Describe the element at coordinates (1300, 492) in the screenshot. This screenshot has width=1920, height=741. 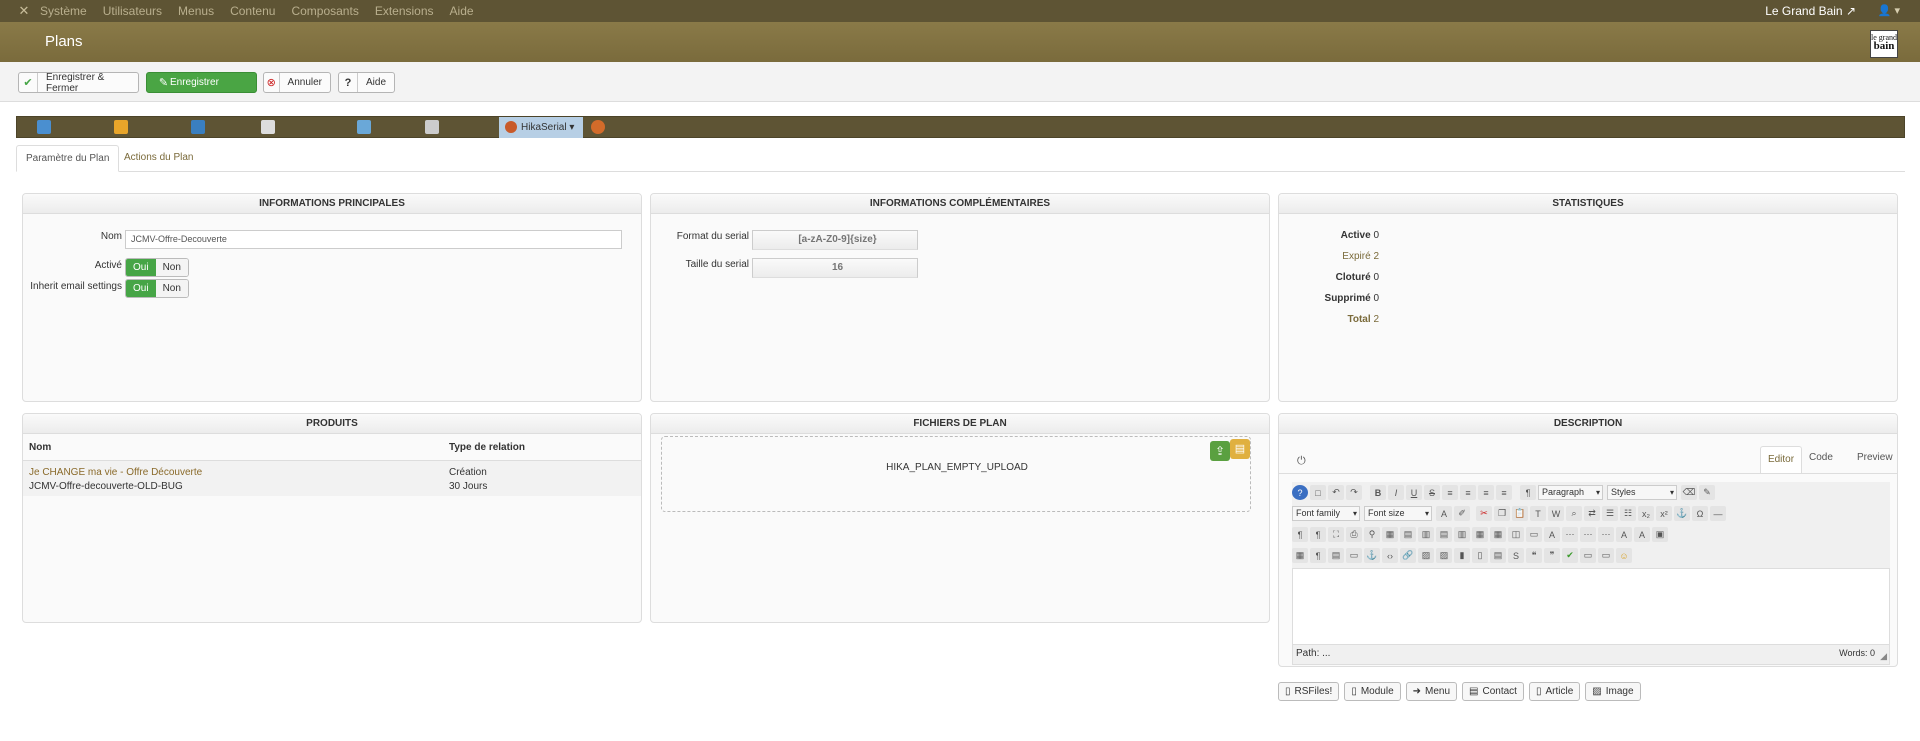
I see `help-icon: ?` at that location.